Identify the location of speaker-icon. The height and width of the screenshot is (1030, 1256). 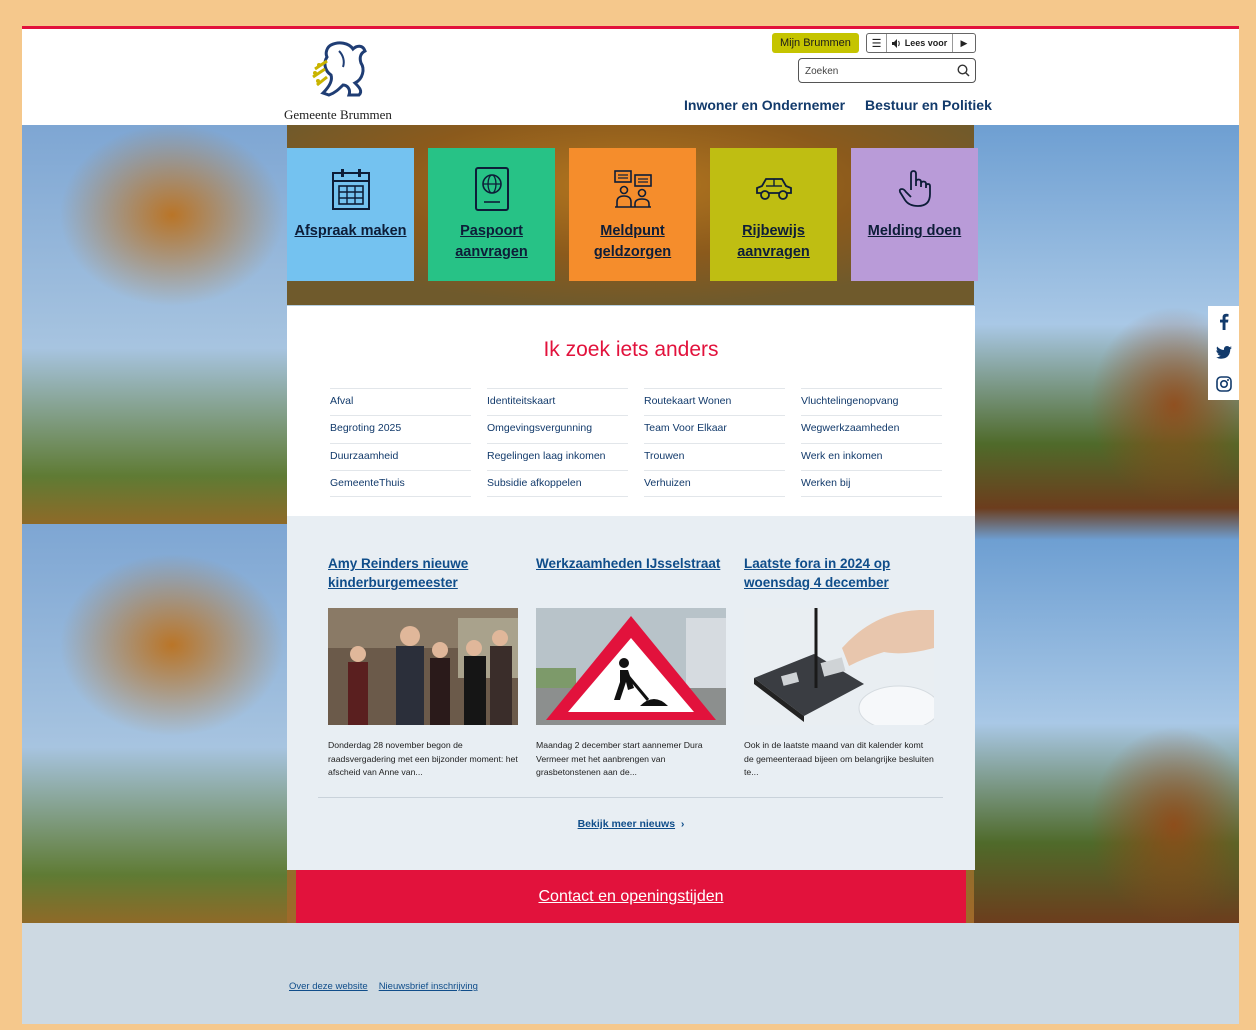
(895, 43).